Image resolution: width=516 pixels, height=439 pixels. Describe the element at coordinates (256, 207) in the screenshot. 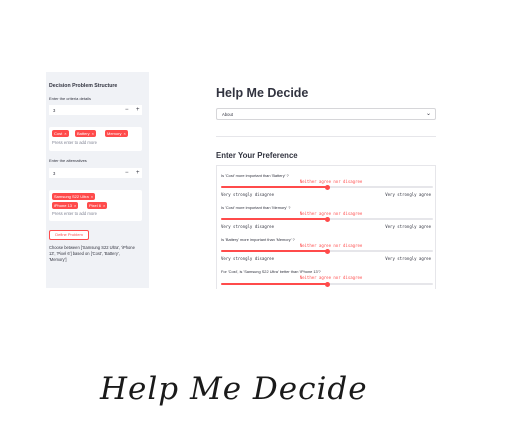

I see `question-label: Is 'Cost' more important than 'Memory' ?` at that location.